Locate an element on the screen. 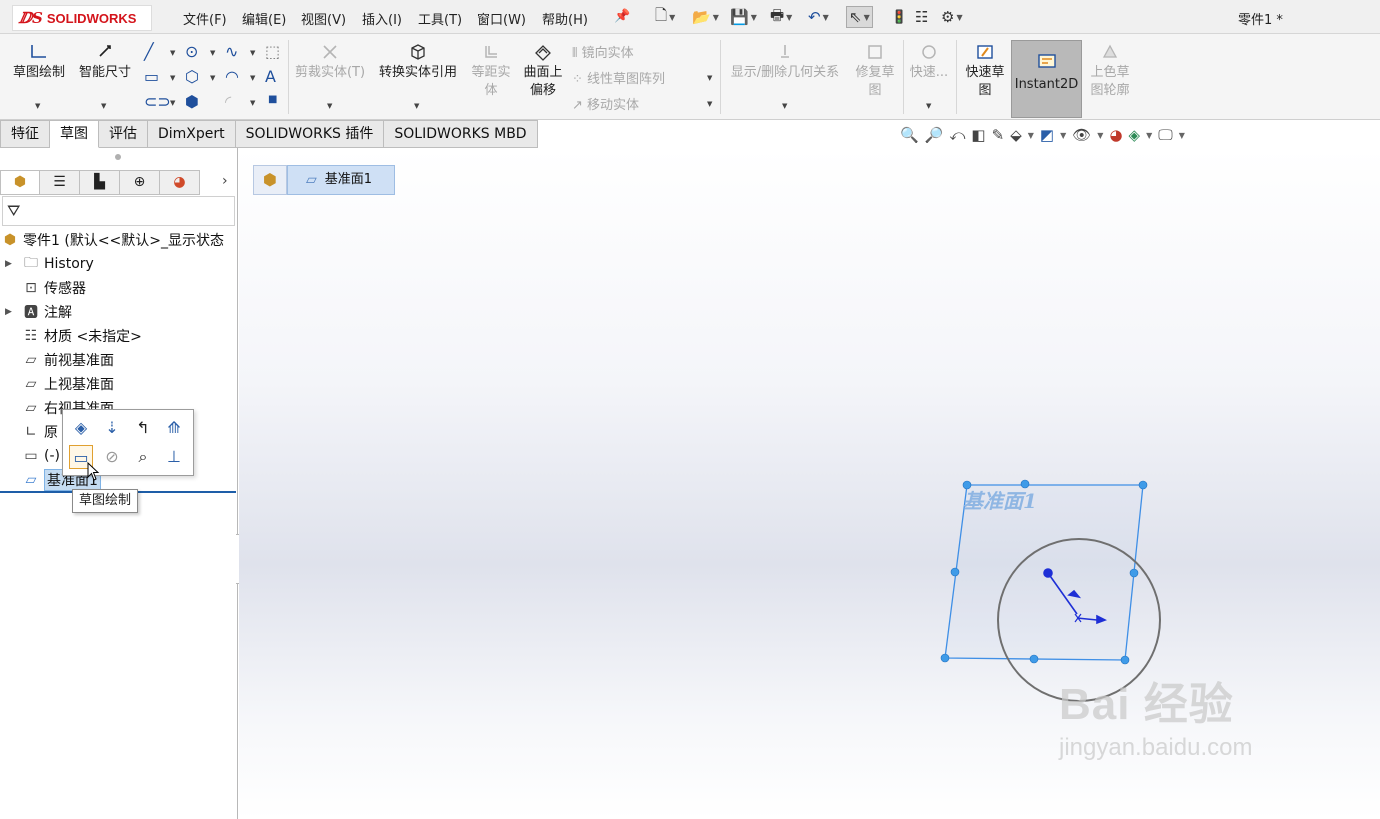 This screenshot has height=819, width=1380. tab-sketch: 草图 is located at coordinates (74, 134).